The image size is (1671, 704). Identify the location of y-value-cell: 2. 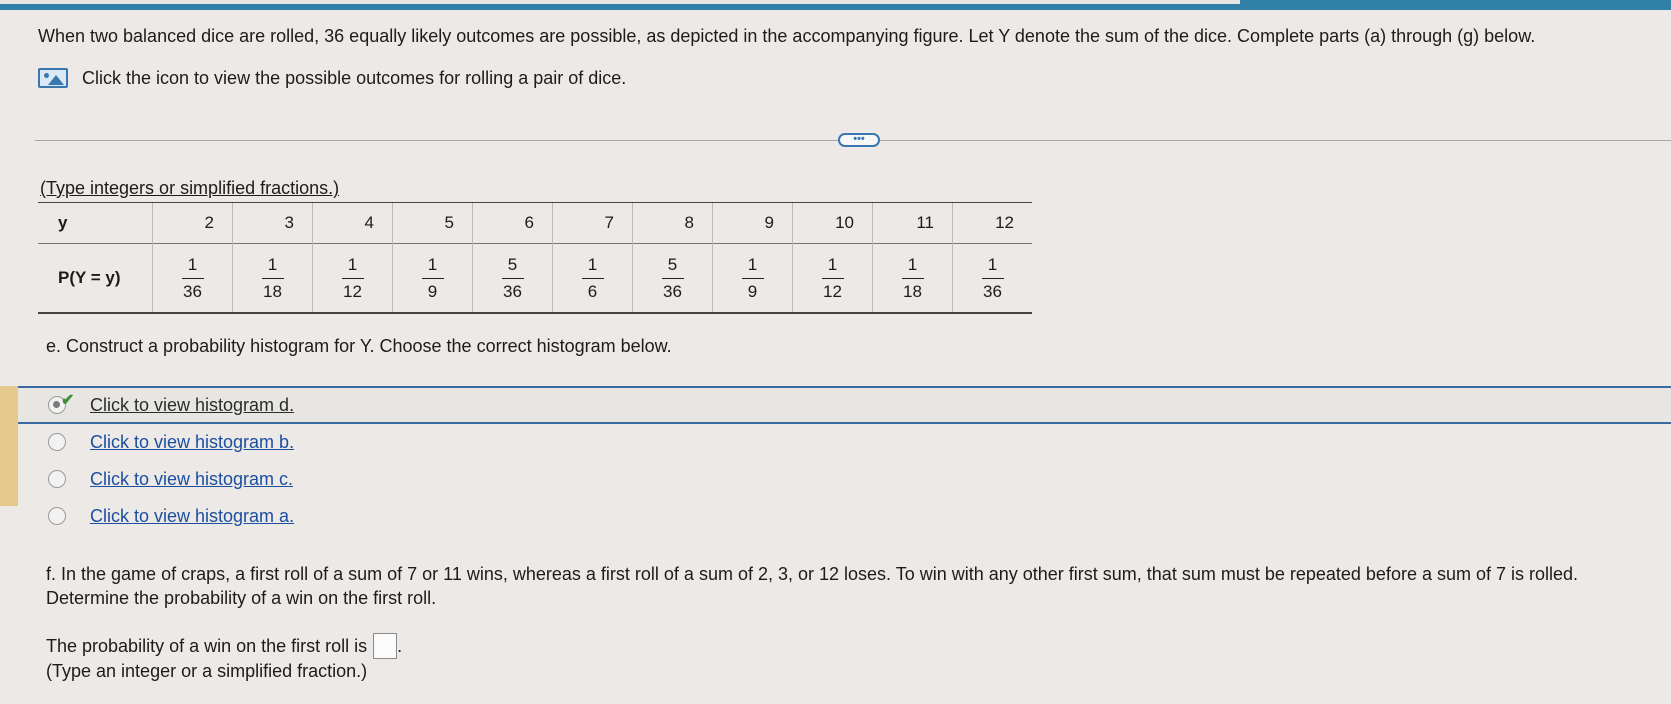
(192, 223).